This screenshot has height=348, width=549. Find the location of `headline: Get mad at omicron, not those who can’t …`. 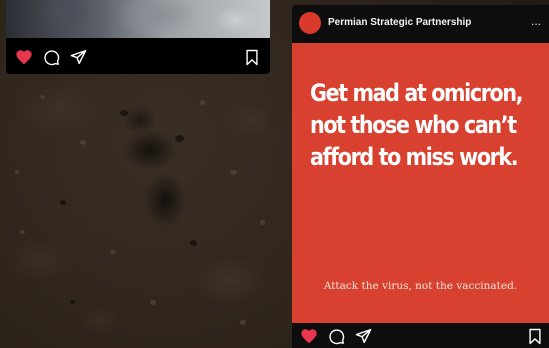

headline: Get mad at omicron, not those who can’t … is located at coordinates (417, 125).